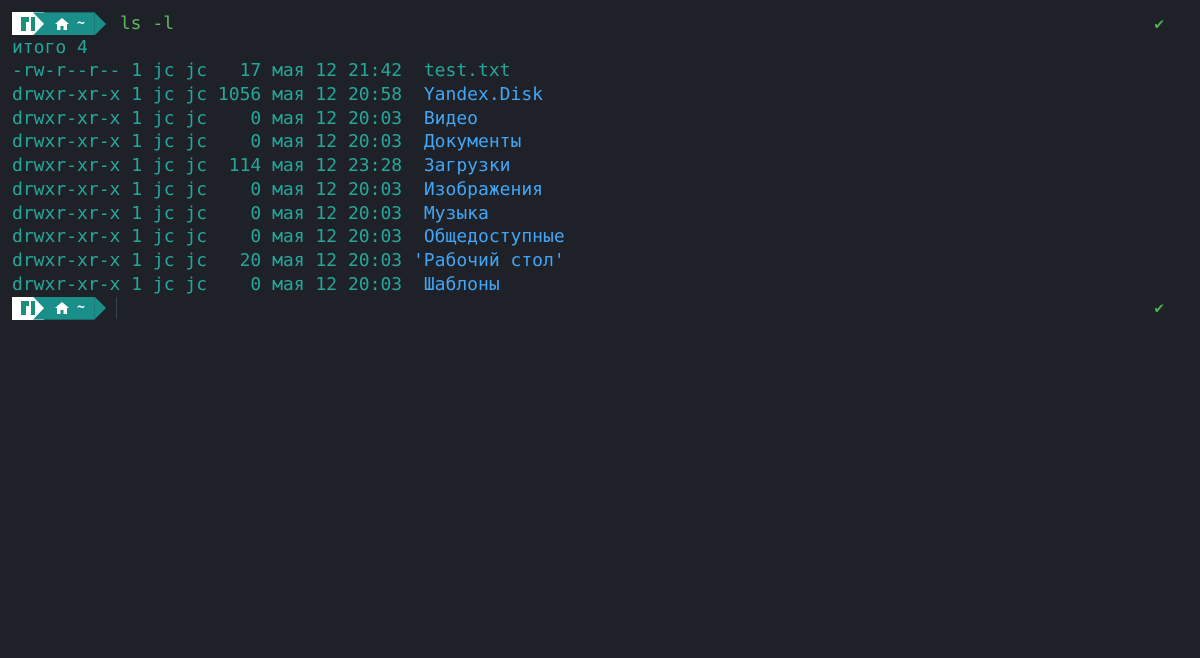 The width and height of the screenshot is (1200, 658). What do you see at coordinates (483, 95) in the screenshot?
I see `directory-name: Yandex.Disk` at bounding box center [483, 95].